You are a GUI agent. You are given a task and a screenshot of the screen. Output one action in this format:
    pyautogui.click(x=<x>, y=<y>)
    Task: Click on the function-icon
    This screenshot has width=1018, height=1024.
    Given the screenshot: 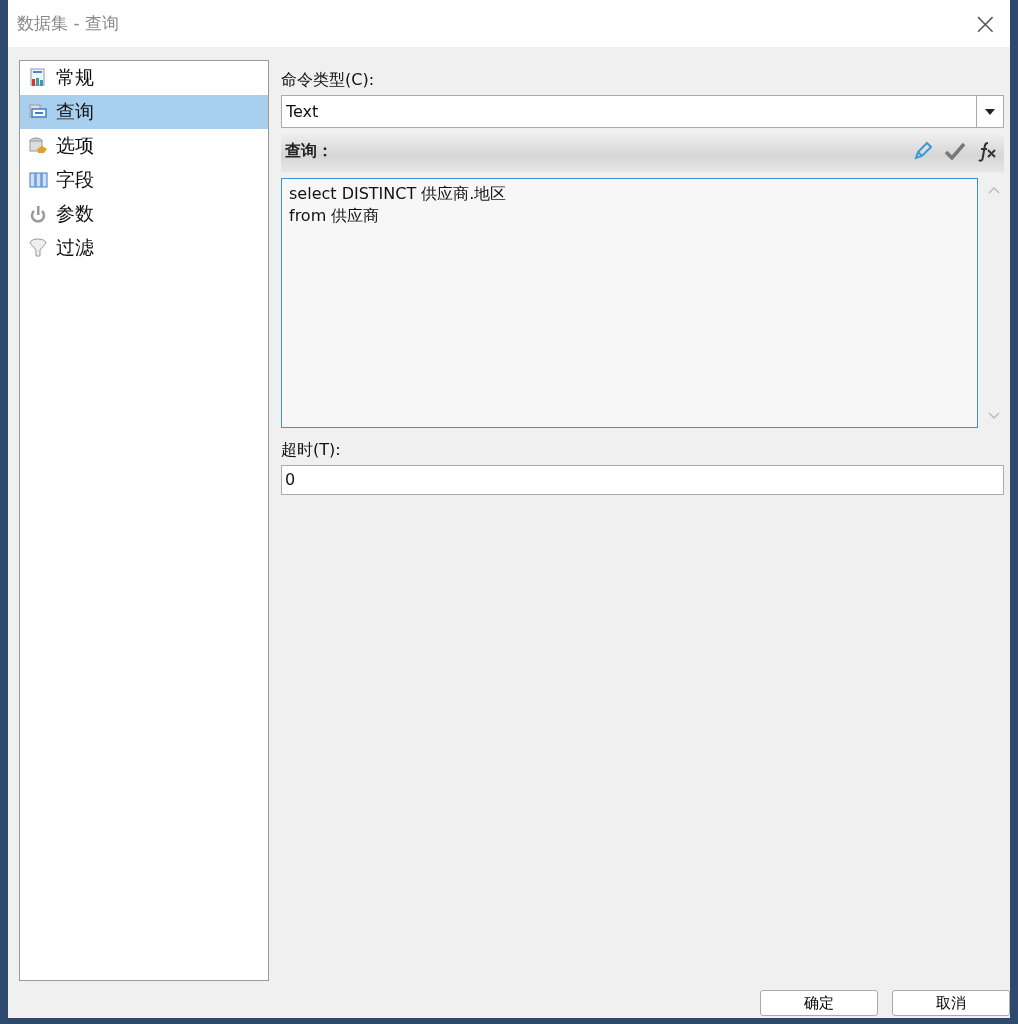 What is the action you would take?
    pyautogui.click(x=987, y=151)
    